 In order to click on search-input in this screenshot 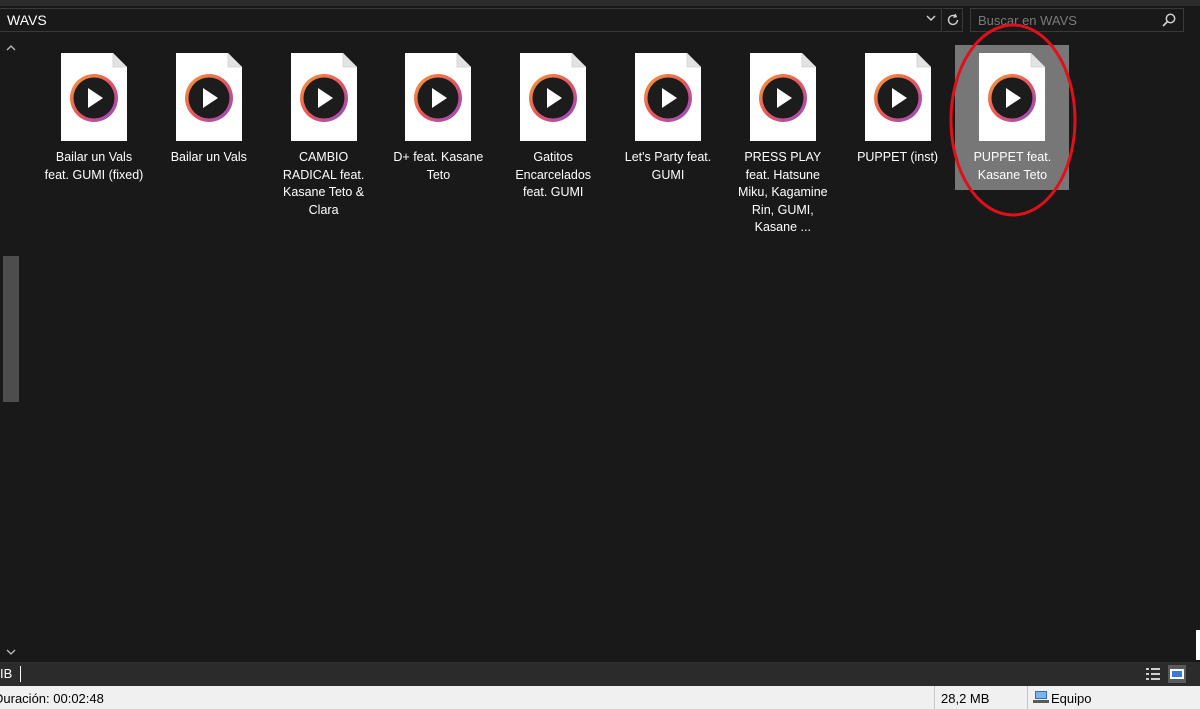, I will do `click(1064, 20)`.